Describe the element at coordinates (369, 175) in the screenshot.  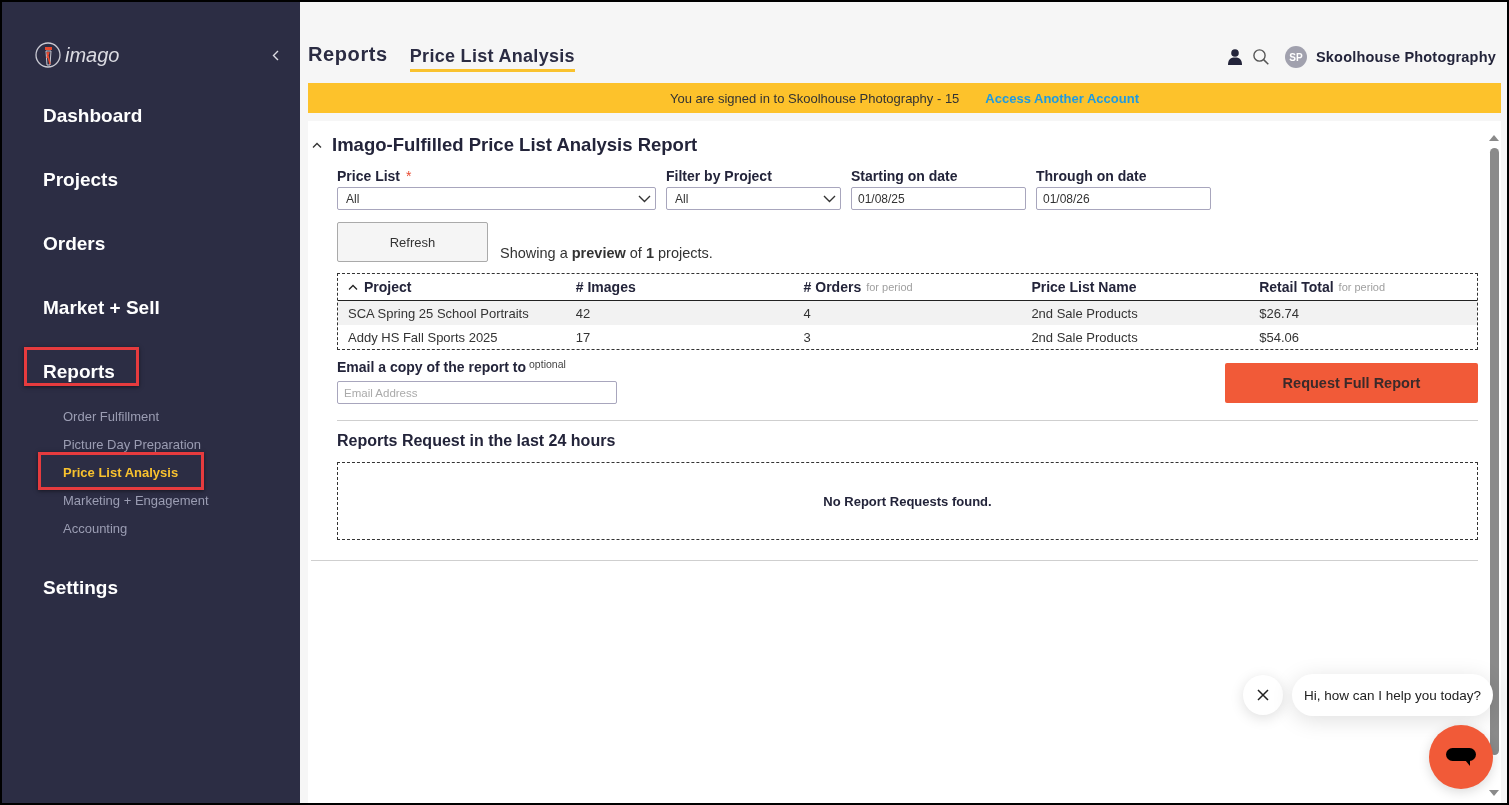
I see `field-label: Price List` at that location.